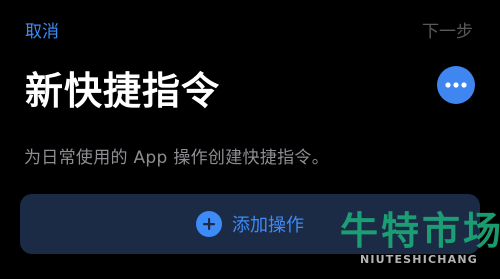 The image size is (500, 279). What do you see at coordinates (177, 158) in the screenshot?
I see `shortcut-description: 为日常使用的 App 操作创建快捷指令。` at bounding box center [177, 158].